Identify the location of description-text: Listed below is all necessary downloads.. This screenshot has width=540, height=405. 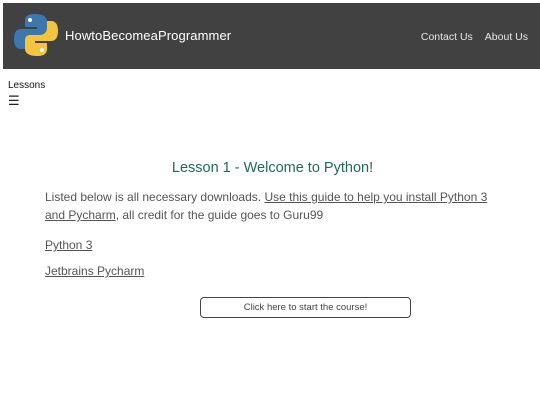
(155, 197).